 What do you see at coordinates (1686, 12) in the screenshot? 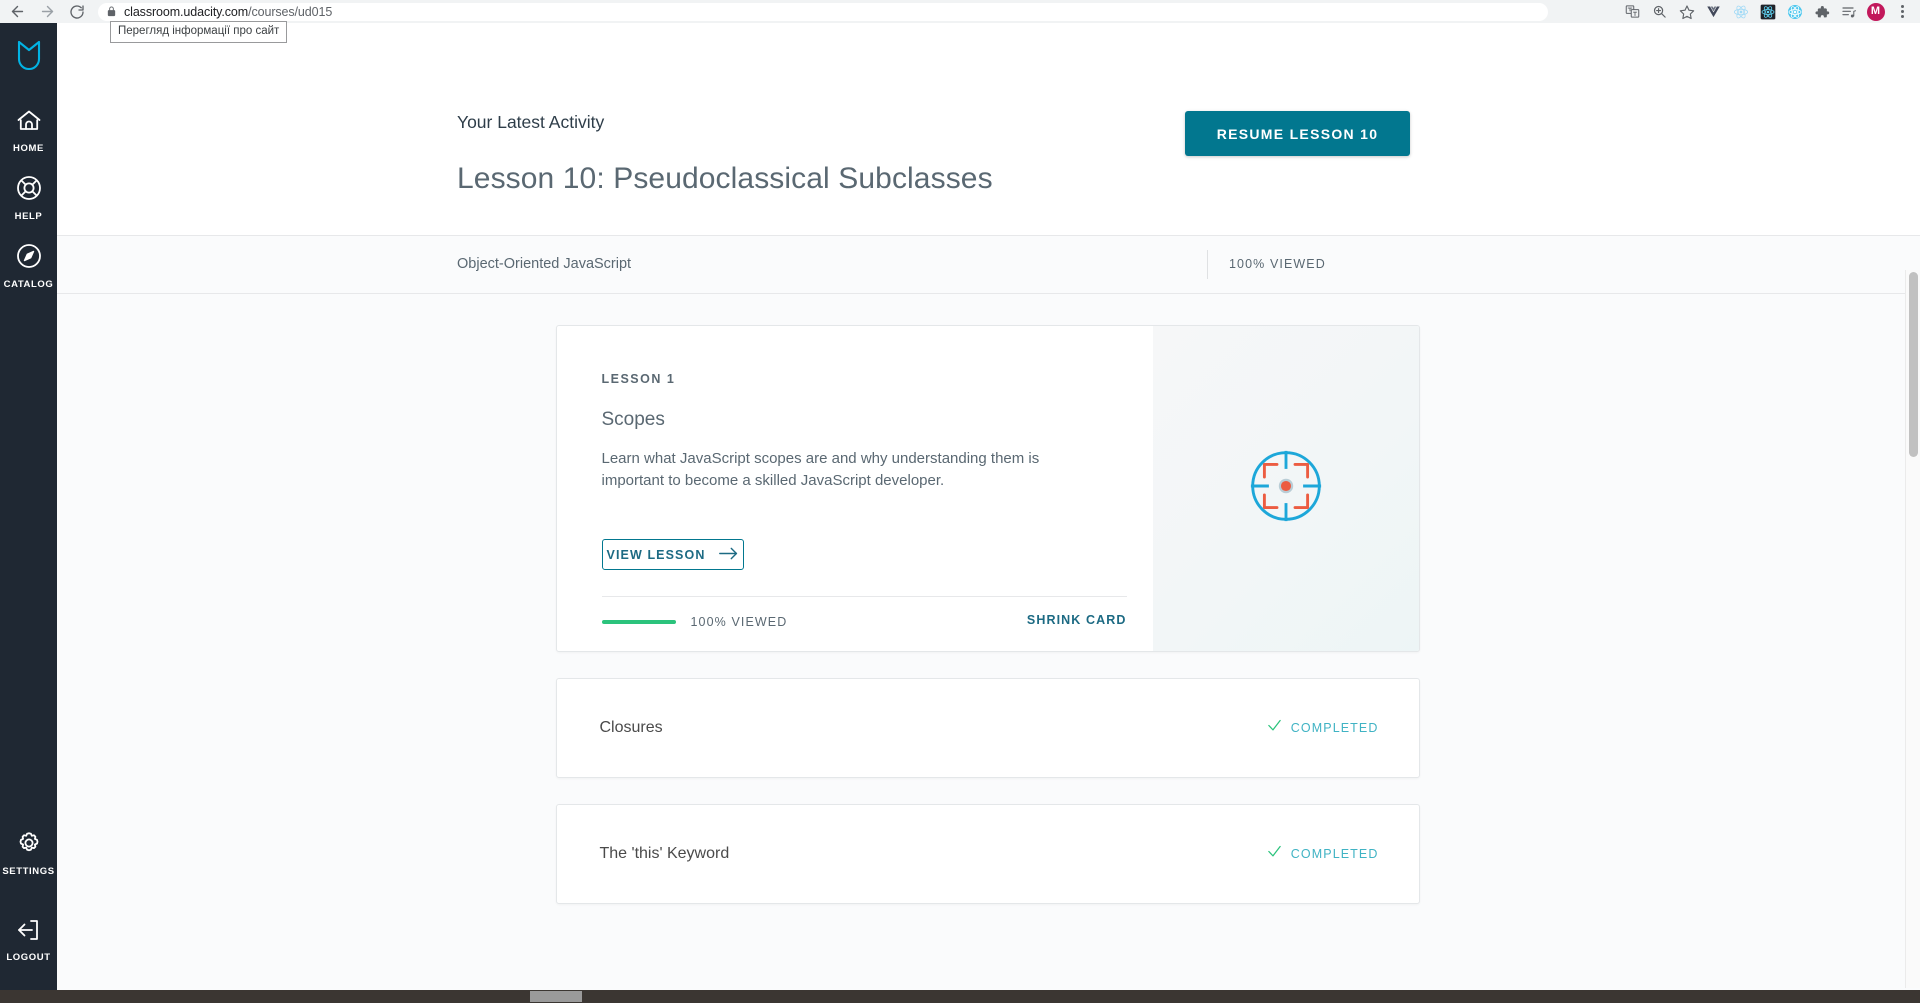
I see `bookmark-star-icon` at bounding box center [1686, 12].